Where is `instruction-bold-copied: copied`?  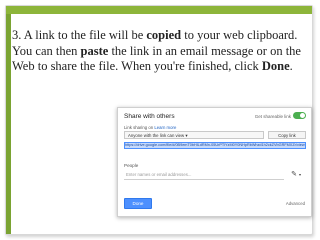 instruction-bold-copied: copied is located at coordinates (164, 35).